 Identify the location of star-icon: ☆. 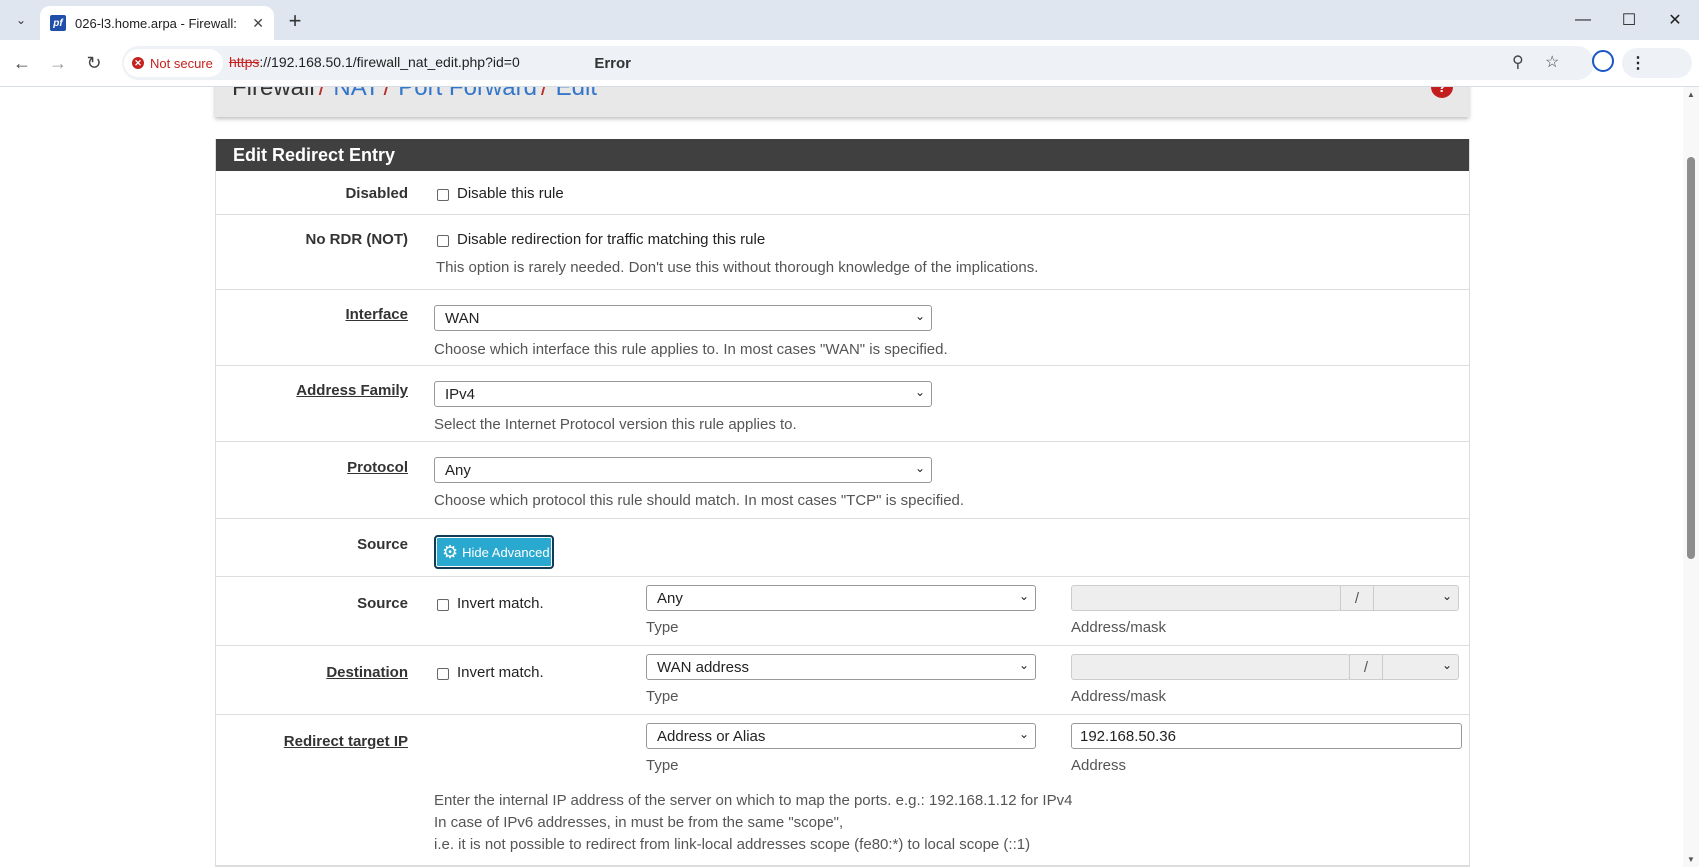
(1552, 62).